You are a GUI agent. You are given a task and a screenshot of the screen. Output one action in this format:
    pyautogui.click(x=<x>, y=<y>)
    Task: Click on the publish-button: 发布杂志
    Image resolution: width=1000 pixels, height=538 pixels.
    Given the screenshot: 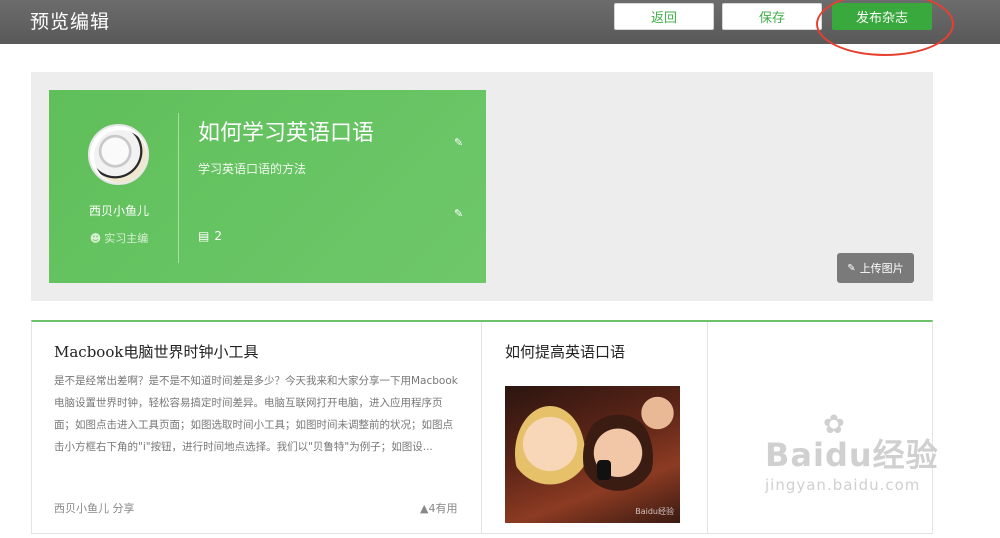 What is the action you would take?
    pyautogui.click(x=882, y=16)
    